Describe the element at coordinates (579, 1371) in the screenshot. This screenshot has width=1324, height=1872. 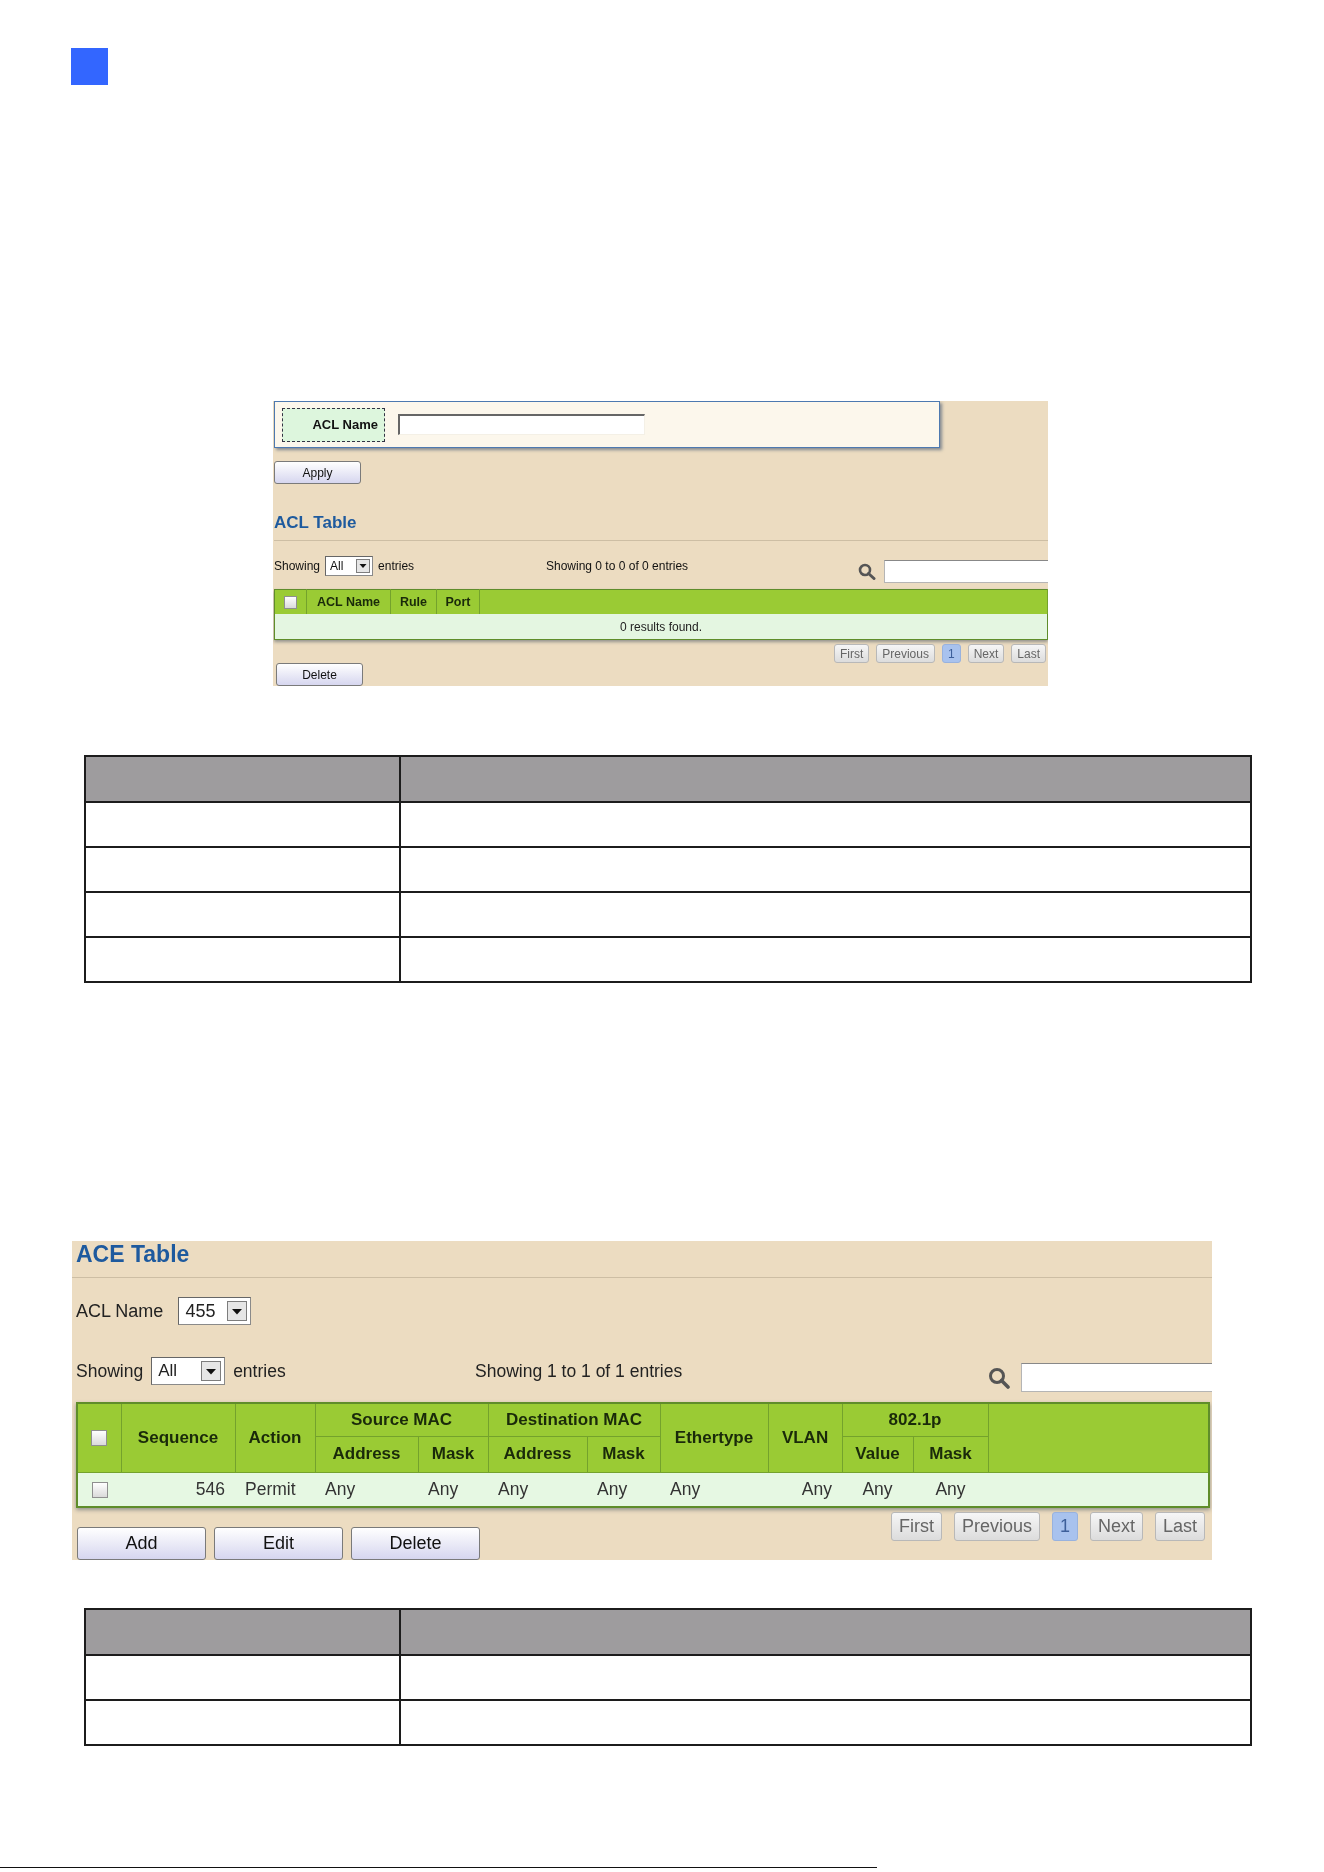
I see `entries-summary: Showing 1 to 1 of 1 entries` at that location.